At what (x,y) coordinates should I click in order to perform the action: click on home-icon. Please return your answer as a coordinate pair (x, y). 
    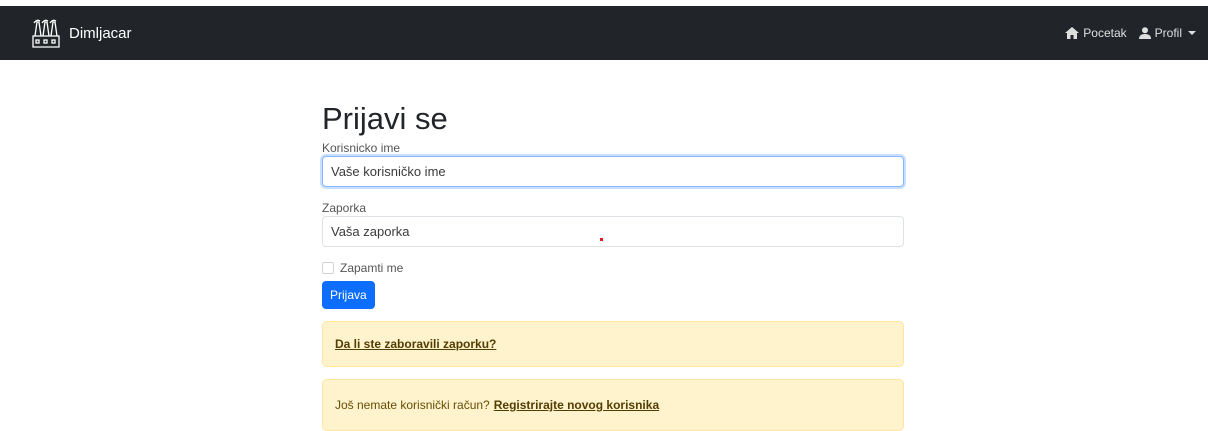
    Looking at the image, I should click on (1072, 33).